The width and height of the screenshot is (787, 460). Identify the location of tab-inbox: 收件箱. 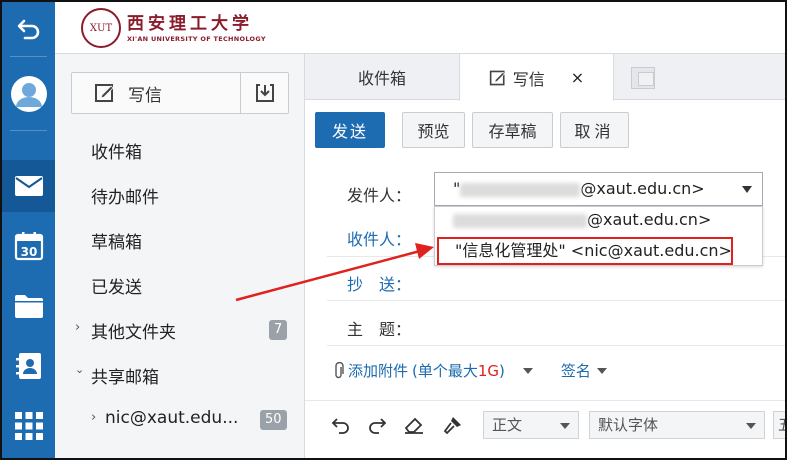
(382, 77).